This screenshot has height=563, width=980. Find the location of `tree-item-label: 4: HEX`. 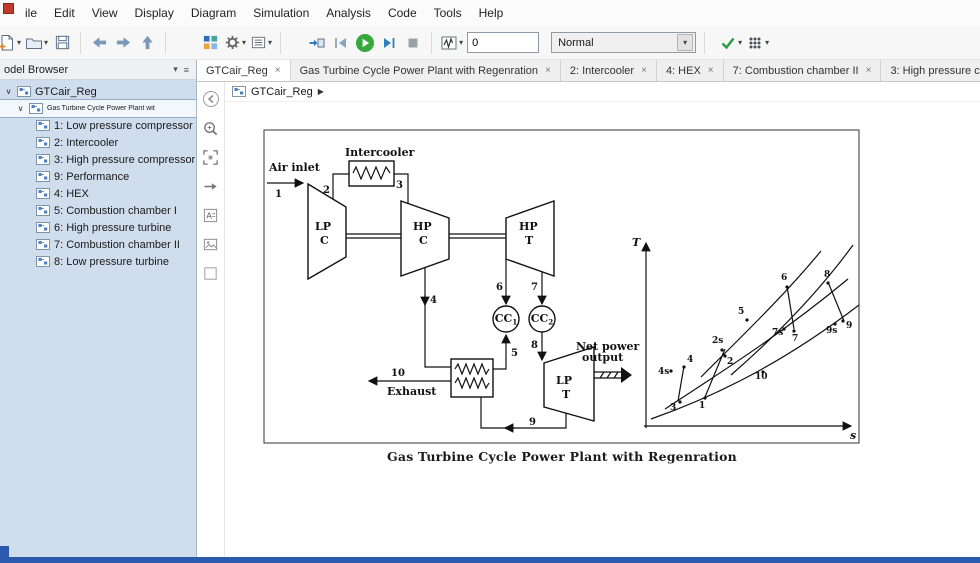

tree-item-label: 4: HEX is located at coordinates (71, 193).